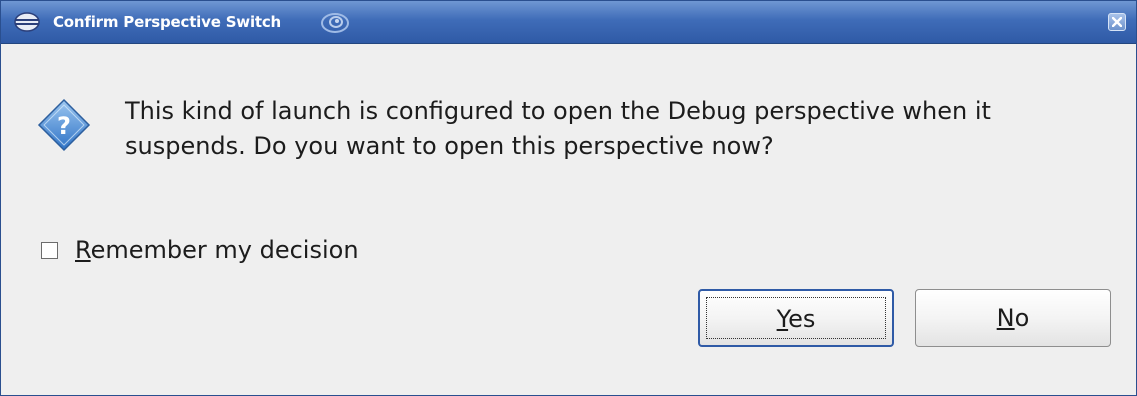 The height and width of the screenshot is (396, 1137). I want to click on question-icon: ?, so click(64, 125).